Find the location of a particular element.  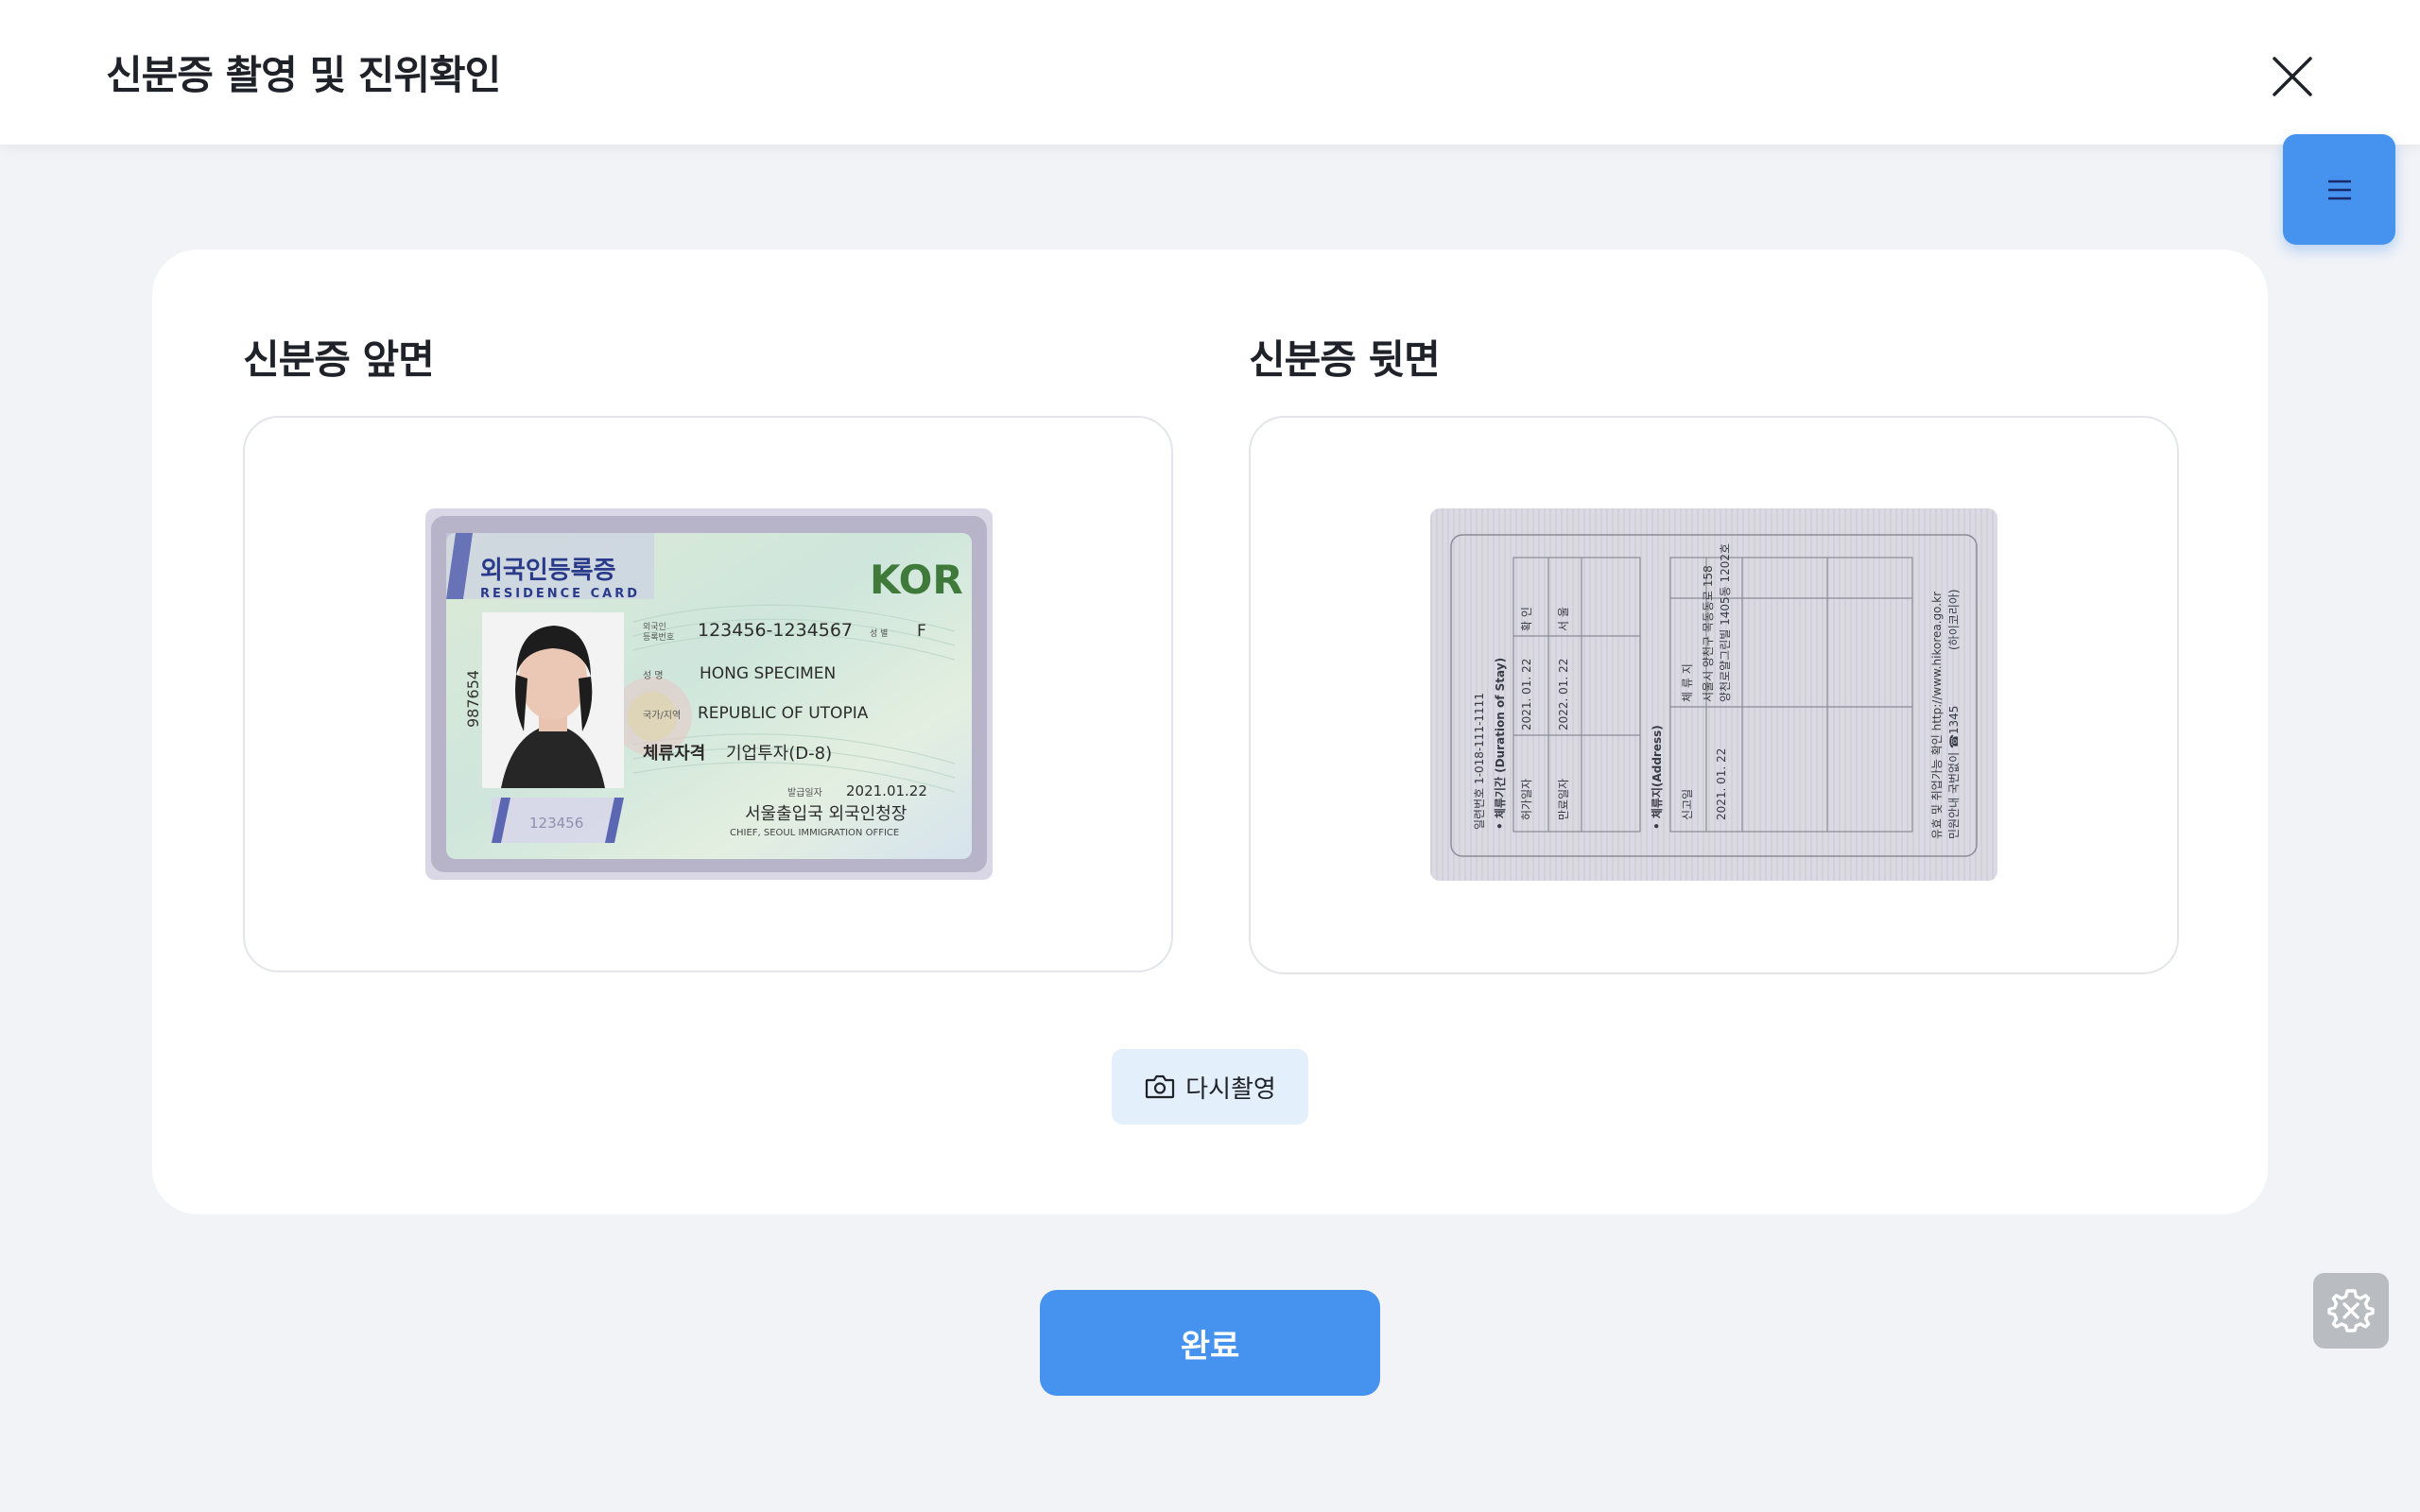

settings-button is located at coordinates (2351, 1311).